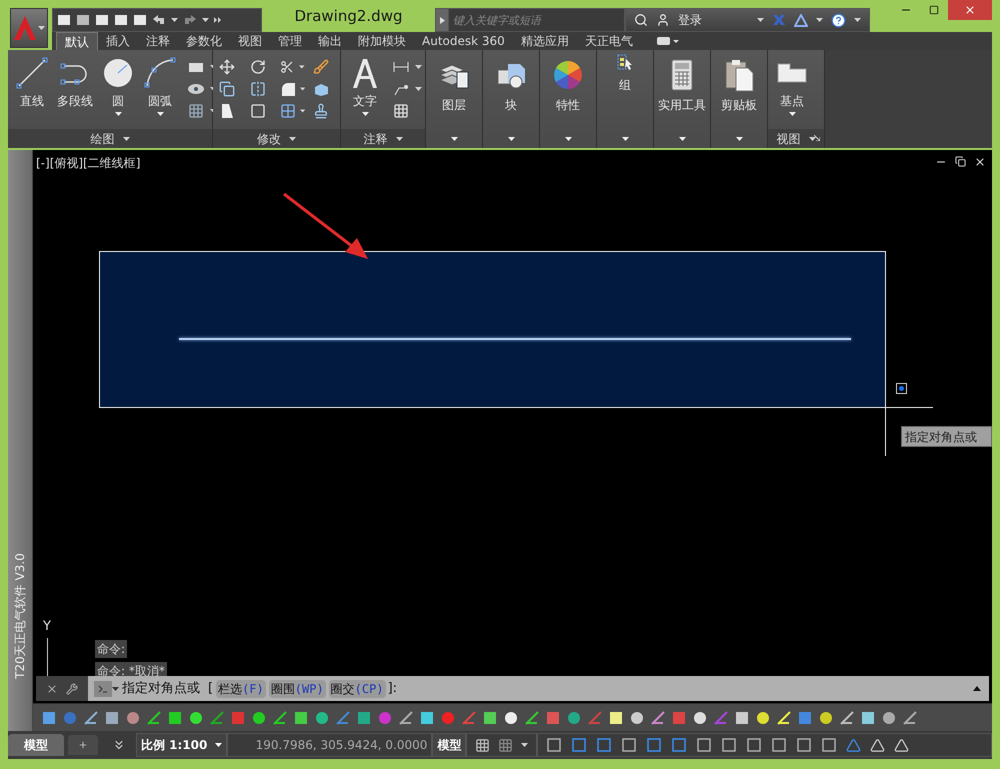 This screenshot has width=1000, height=769. What do you see at coordinates (792, 86) in the screenshot?
I see `ribbon-button: 基点` at bounding box center [792, 86].